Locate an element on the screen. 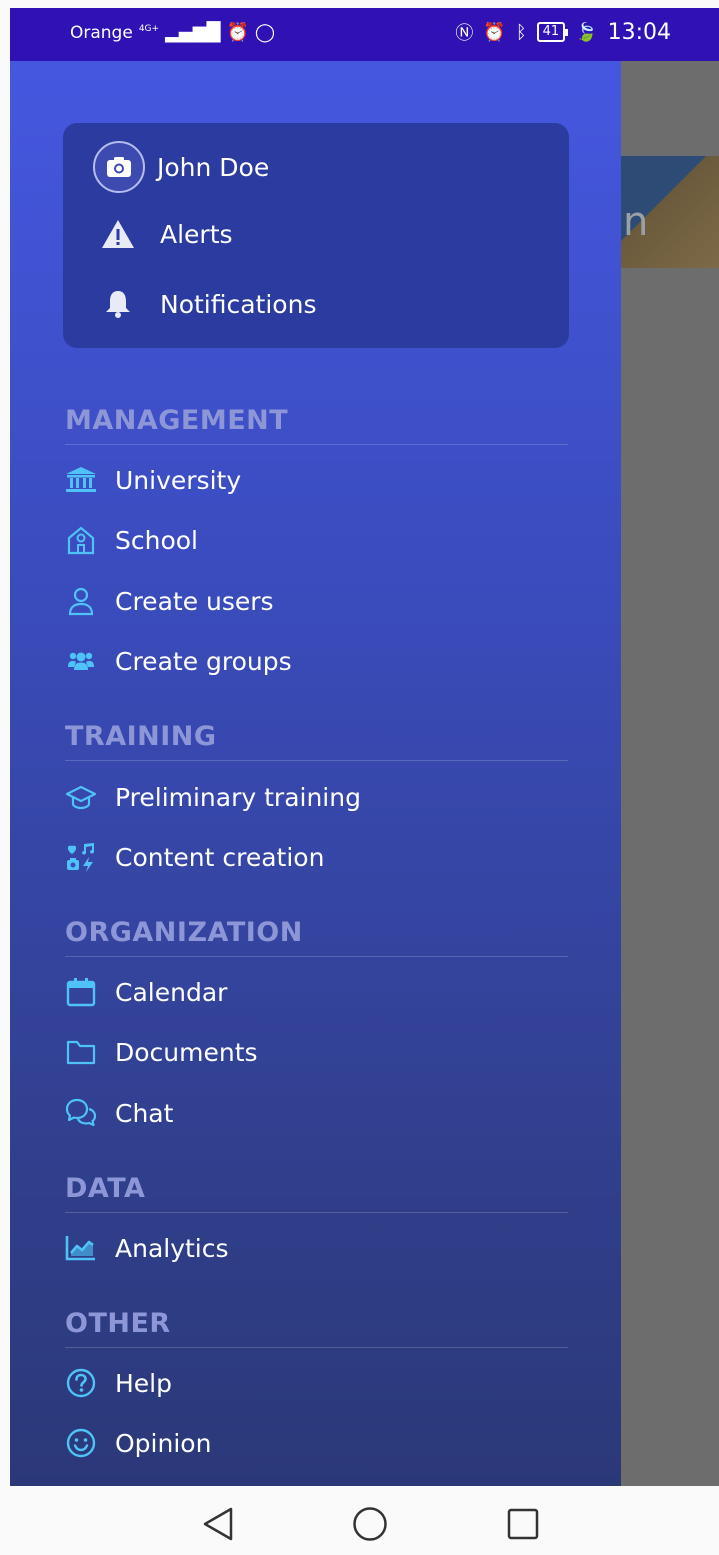 This screenshot has height=1555, width=719. content-creation-icon is located at coordinates (85, 857).